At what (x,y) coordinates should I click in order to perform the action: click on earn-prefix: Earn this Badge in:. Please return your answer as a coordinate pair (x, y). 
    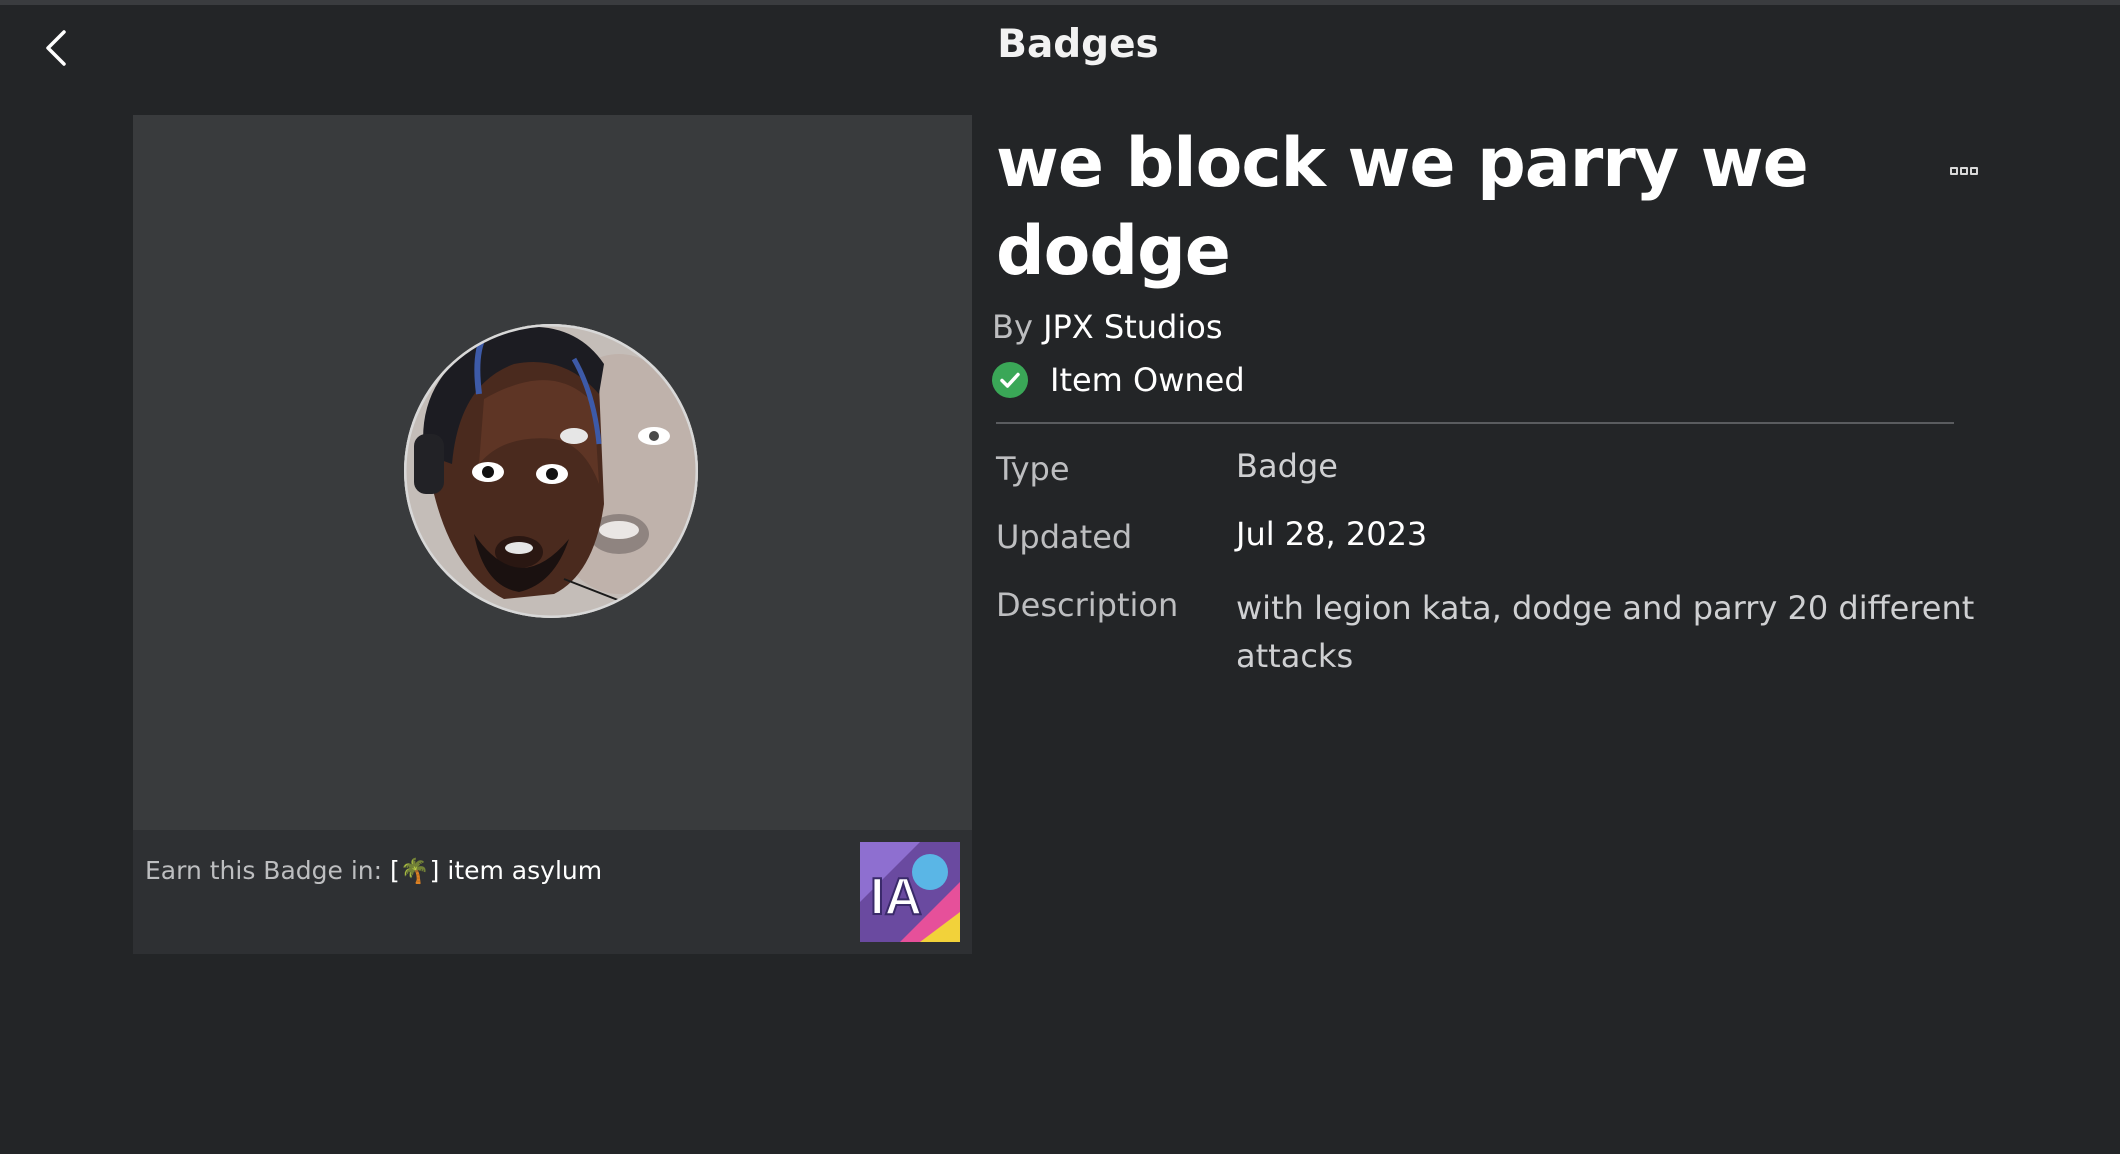
    Looking at the image, I should click on (268, 870).